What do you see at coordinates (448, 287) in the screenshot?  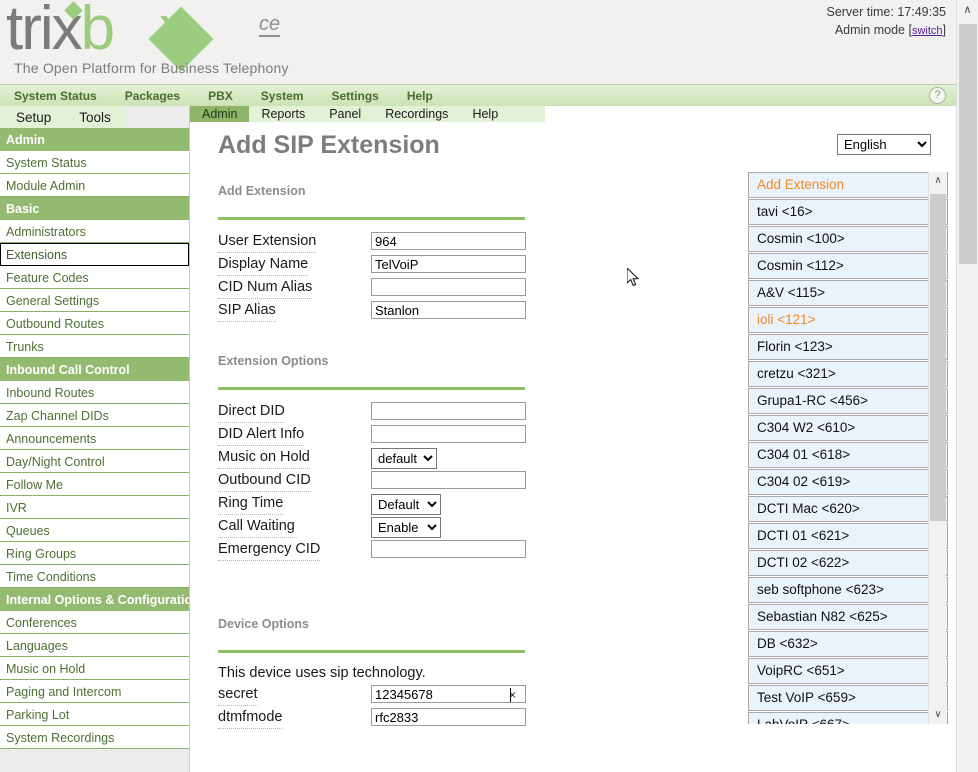 I see `input-cid-num-alias` at bounding box center [448, 287].